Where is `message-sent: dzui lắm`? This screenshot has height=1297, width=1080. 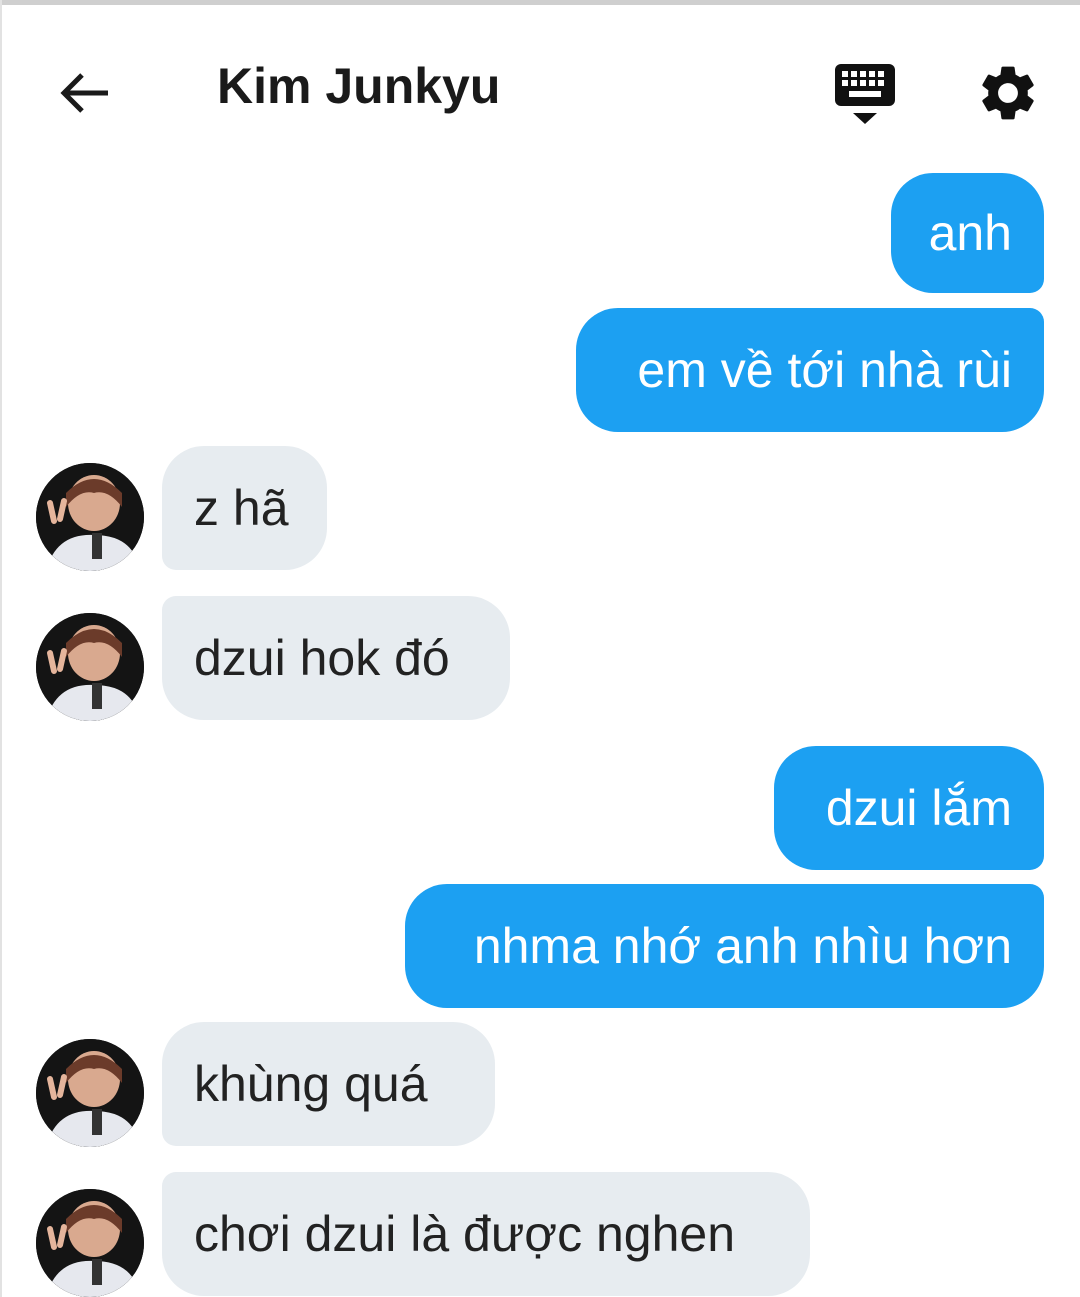 message-sent: dzui lắm is located at coordinates (909, 808).